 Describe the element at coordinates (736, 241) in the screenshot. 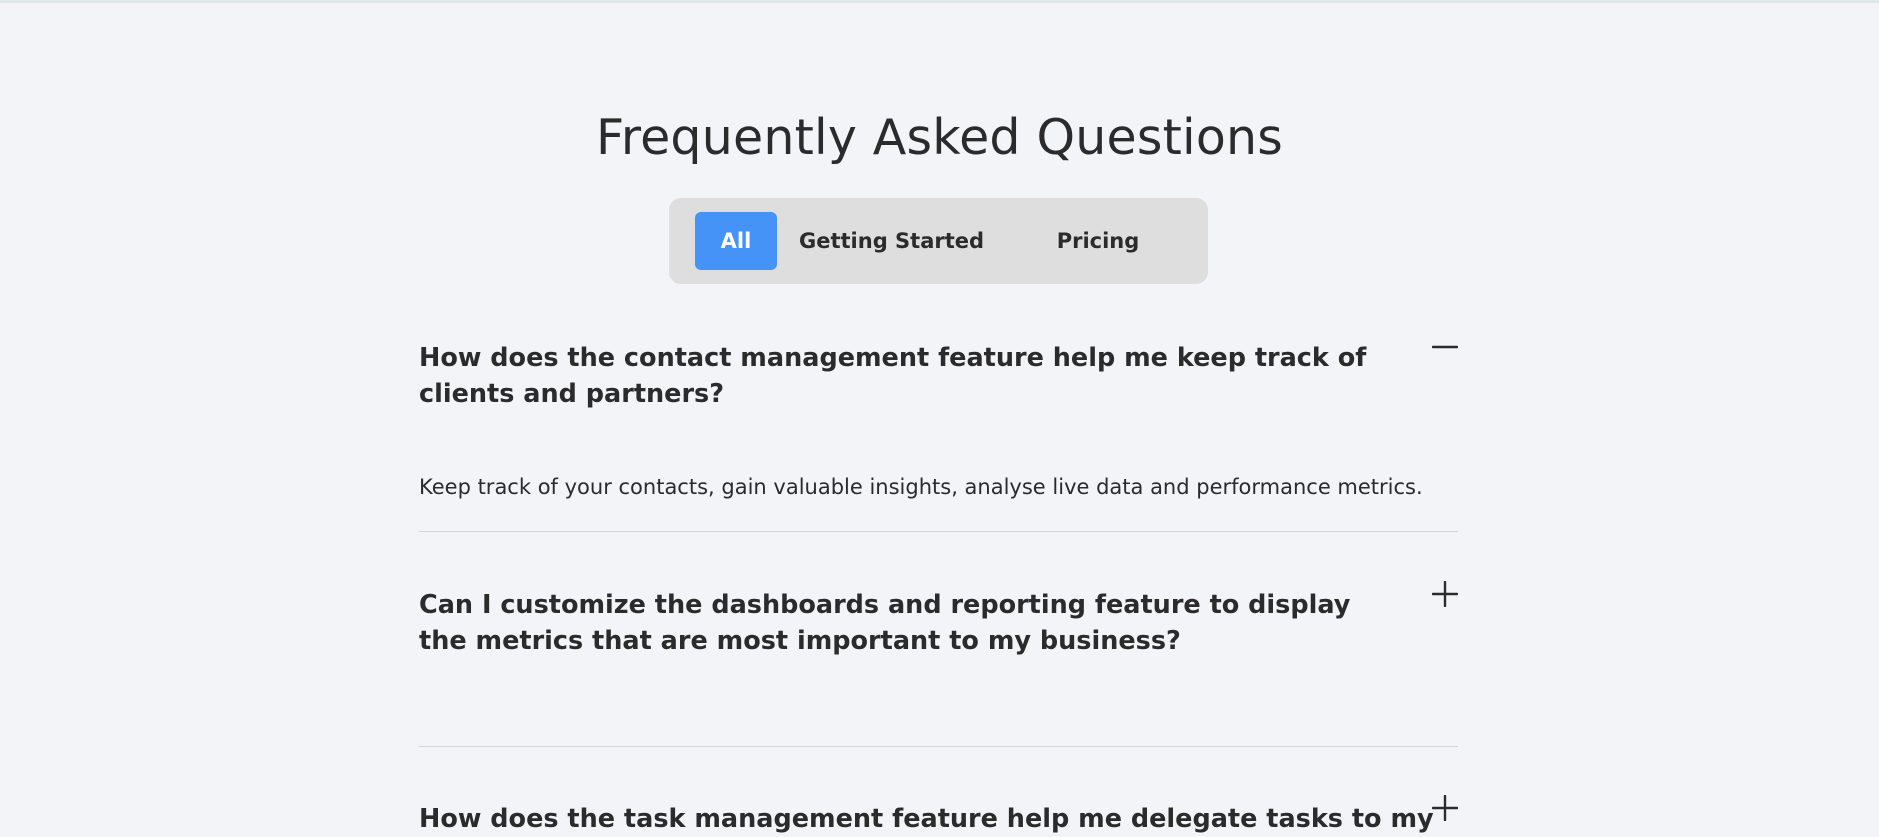

I see `tab-all: All` at that location.